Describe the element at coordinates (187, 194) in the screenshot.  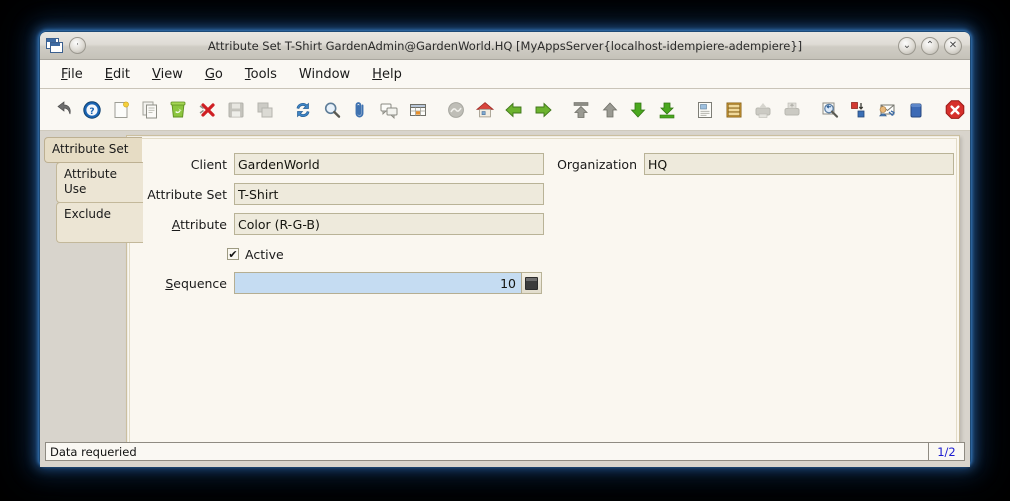
I see `attribute-set-label: Attribute Set` at that location.